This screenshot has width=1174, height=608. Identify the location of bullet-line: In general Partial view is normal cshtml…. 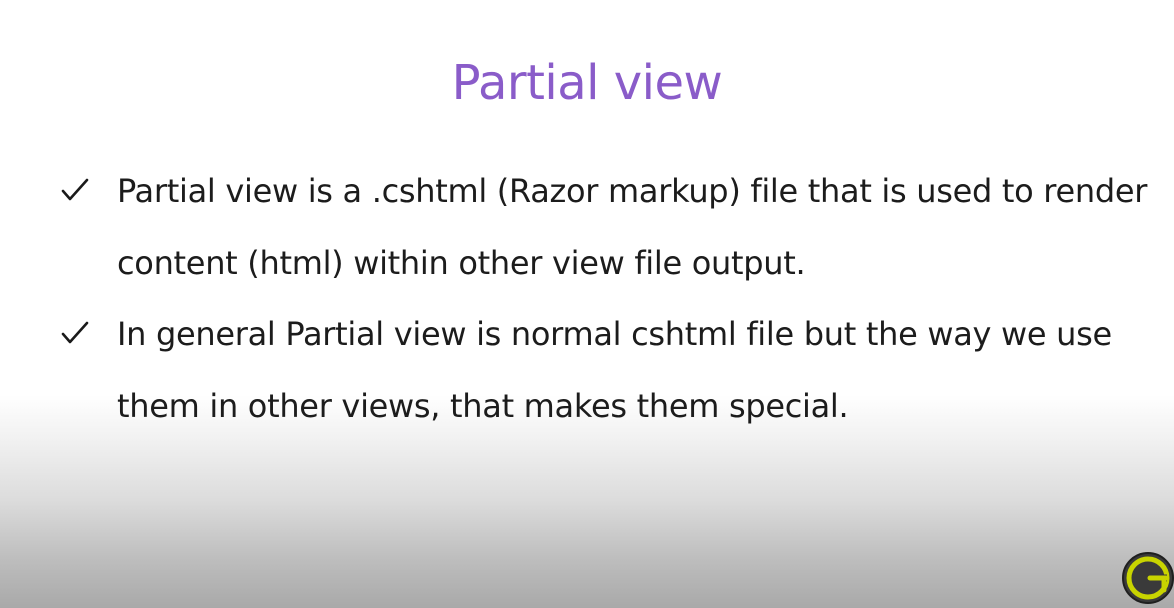
(614, 334).